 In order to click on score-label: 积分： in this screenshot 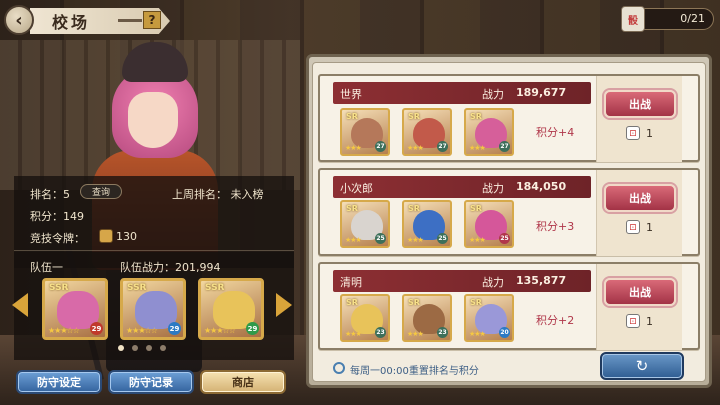, I will do `click(46, 216)`.